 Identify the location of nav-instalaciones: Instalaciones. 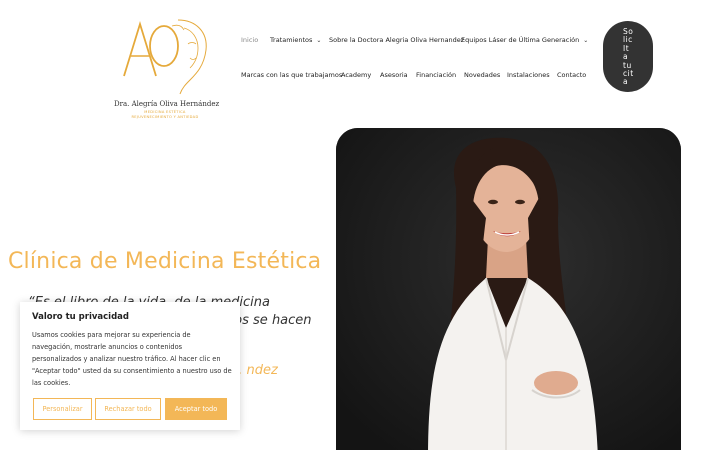
(528, 75).